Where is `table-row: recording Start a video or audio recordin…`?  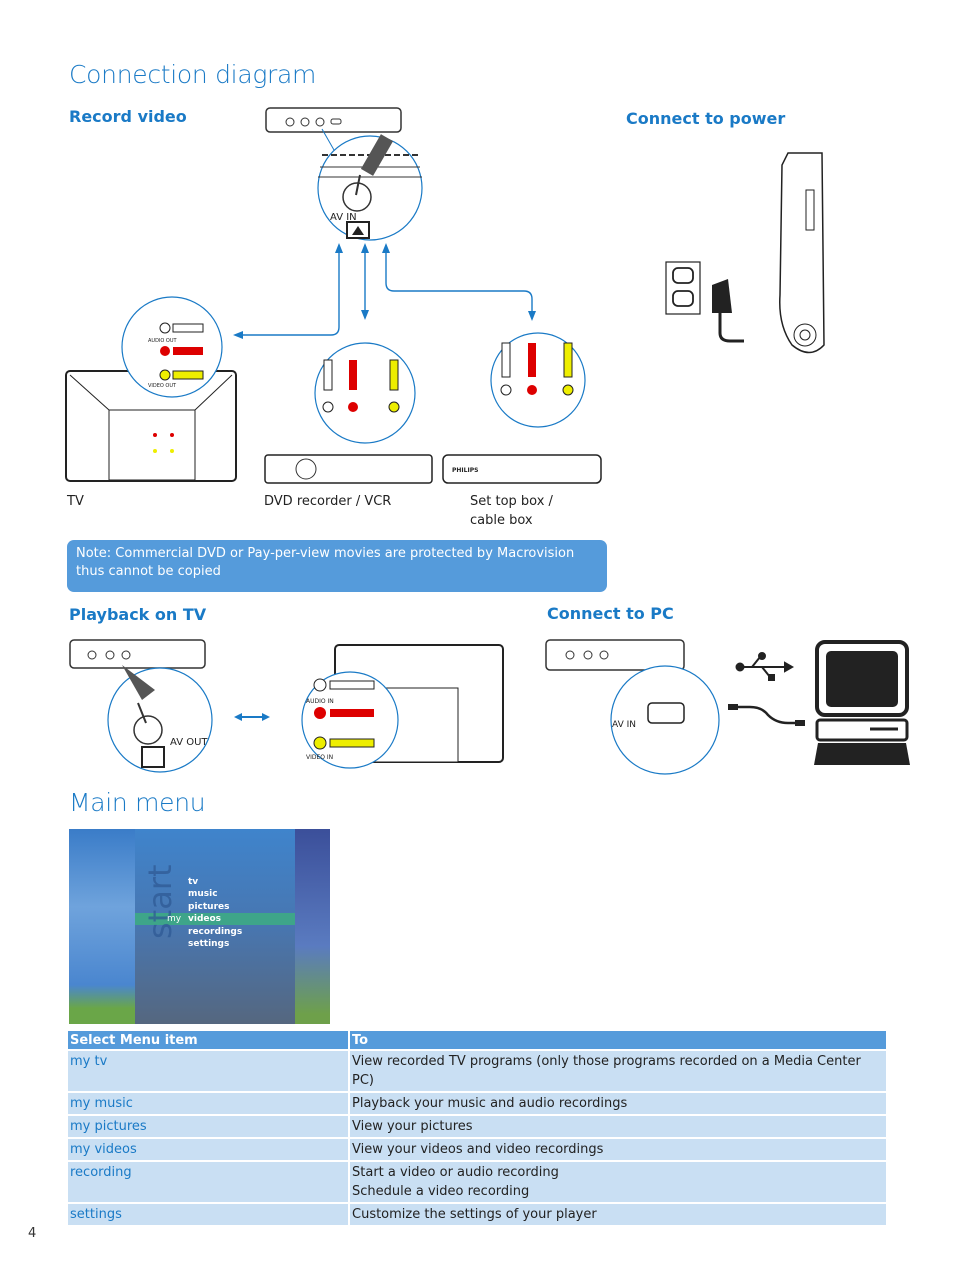
table-row: recording Start a video or audio recordin… is located at coordinates (477, 1181).